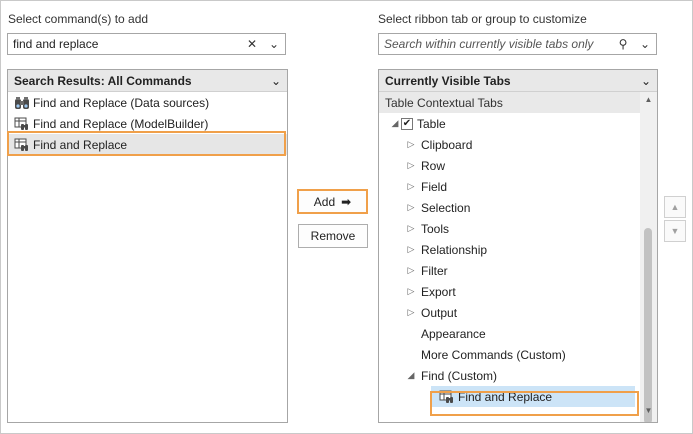  Describe the element at coordinates (121, 123) in the screenshot. I see `list-item-label: Find and Replace (ModelBuilder)` at that location.